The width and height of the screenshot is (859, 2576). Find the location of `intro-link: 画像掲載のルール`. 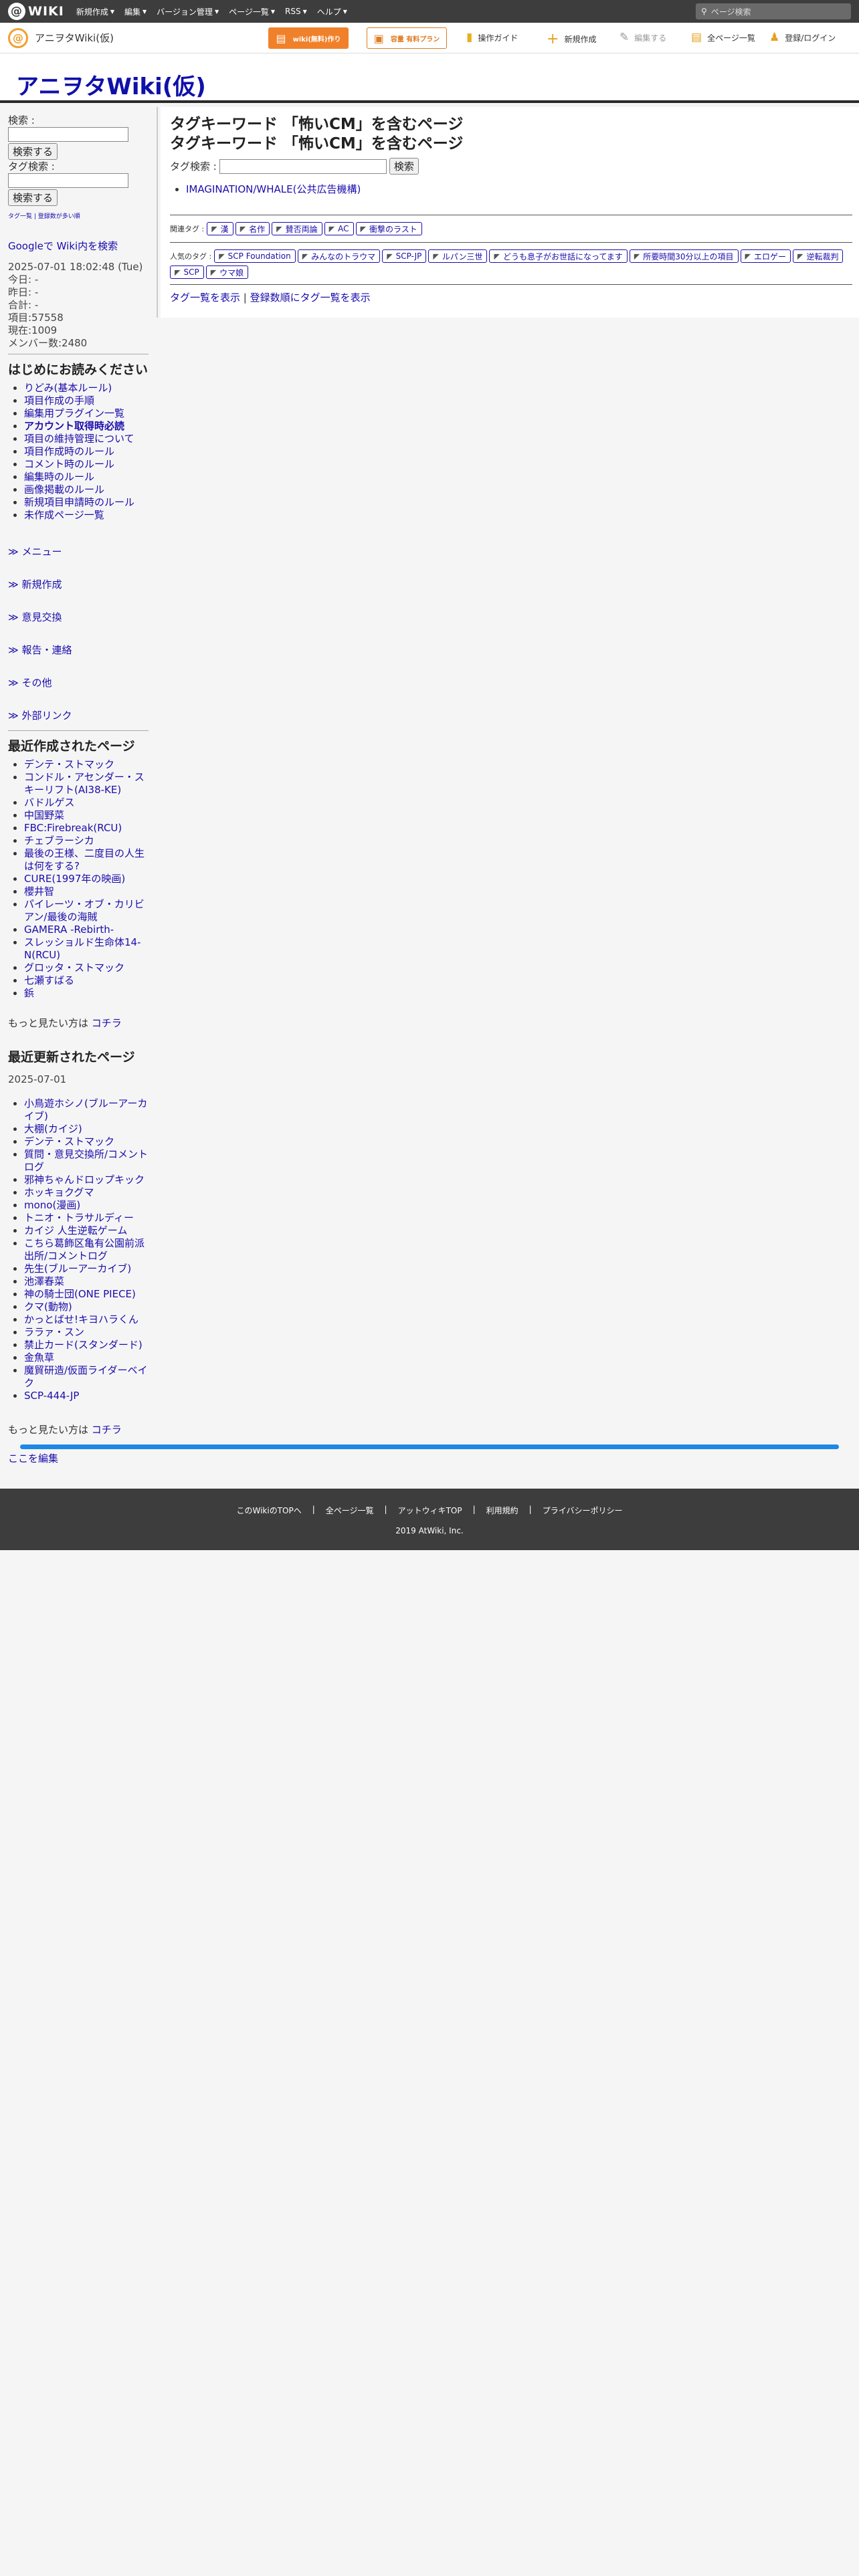

intro-link: 画像掲載のルール is located at coordinates (64, 490).